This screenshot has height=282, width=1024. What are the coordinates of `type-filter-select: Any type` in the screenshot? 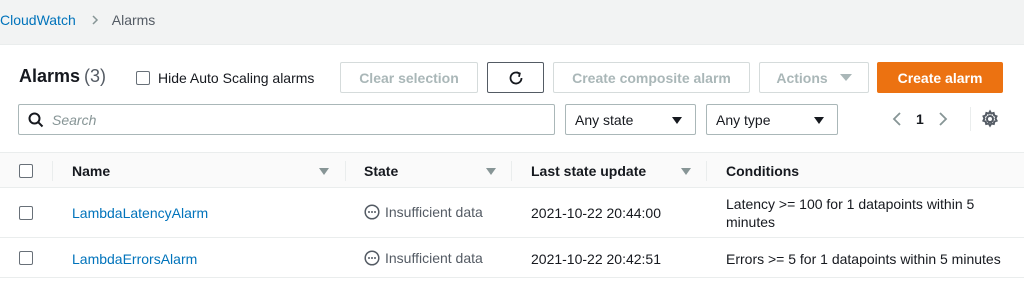 It's located at (772, 119).